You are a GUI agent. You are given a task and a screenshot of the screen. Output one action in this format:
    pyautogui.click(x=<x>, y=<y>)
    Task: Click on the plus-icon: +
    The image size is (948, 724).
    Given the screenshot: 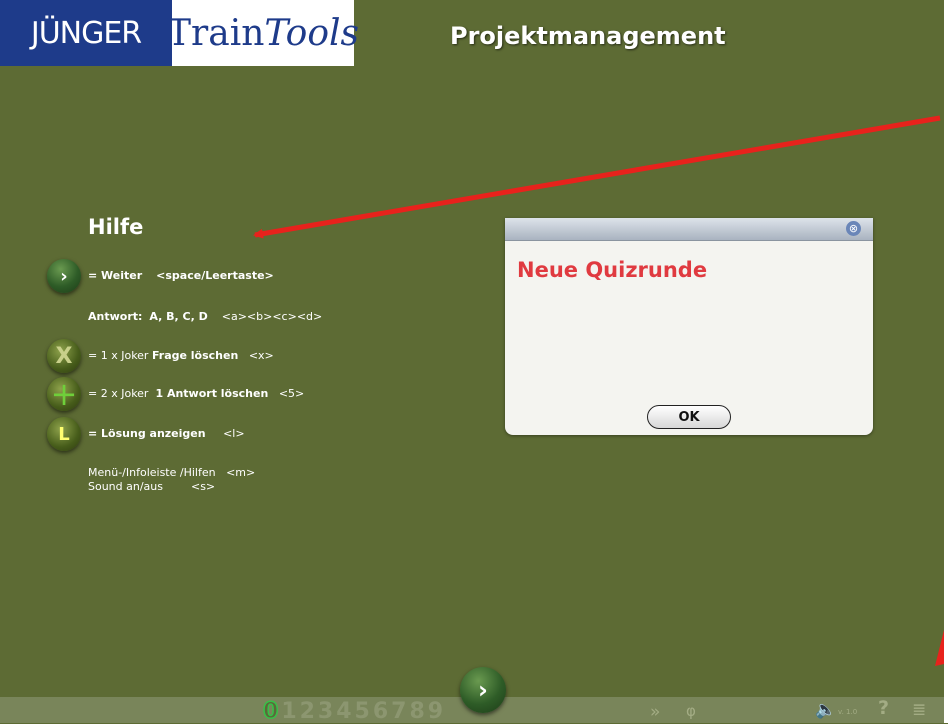 What is the action you would take?
    pyautogui.click(x=64, y=394)
    